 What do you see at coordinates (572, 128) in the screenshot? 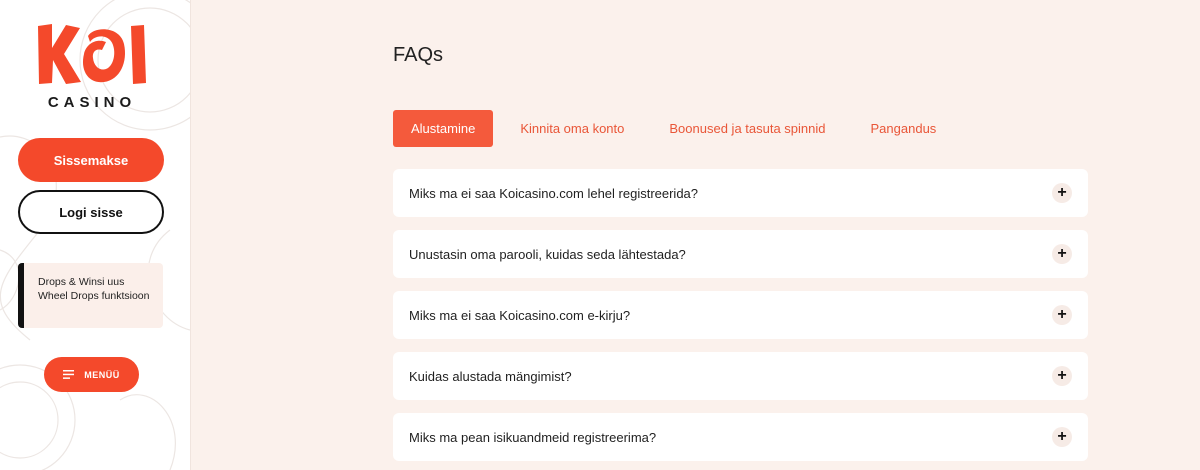
I see `tab-kinnita-oma-konto: Kinnita oma konto` at bounding box center [572, 128].